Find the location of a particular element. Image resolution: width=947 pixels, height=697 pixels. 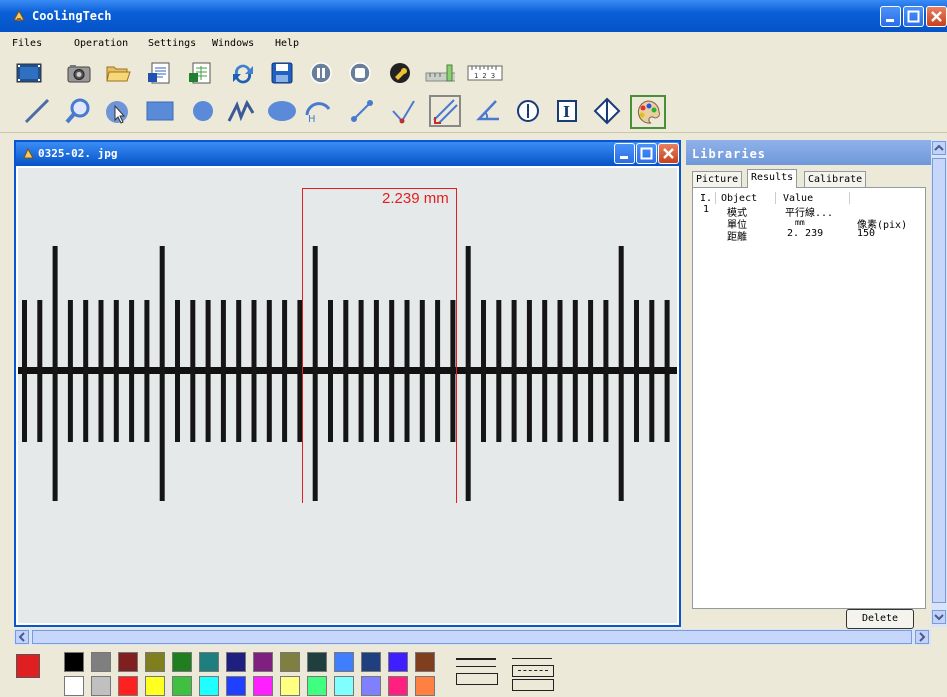

vertical-scroll-thumb is located at coordinates (939, 380).